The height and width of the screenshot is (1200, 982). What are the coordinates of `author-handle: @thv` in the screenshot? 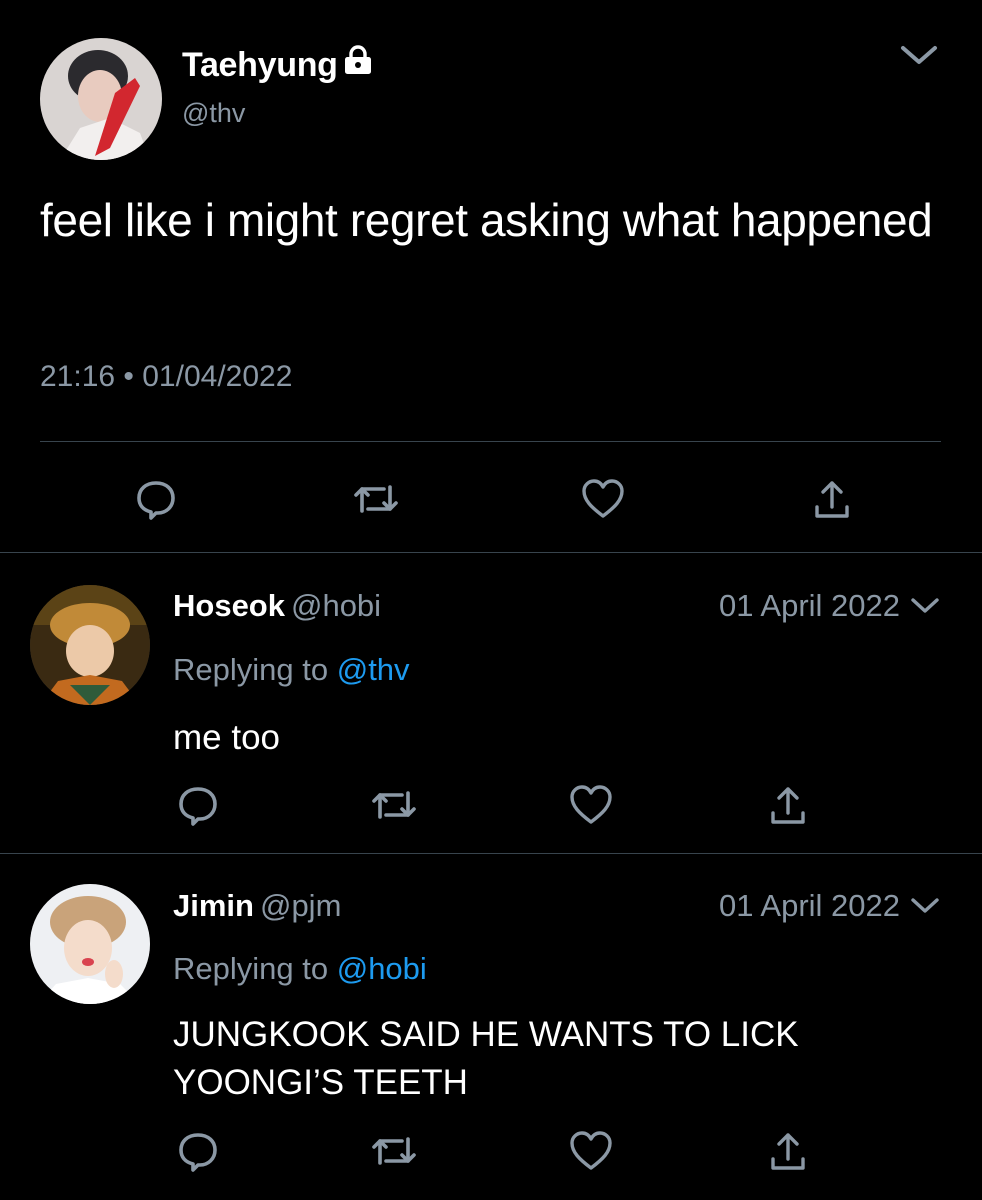 It's located at (213, 113).